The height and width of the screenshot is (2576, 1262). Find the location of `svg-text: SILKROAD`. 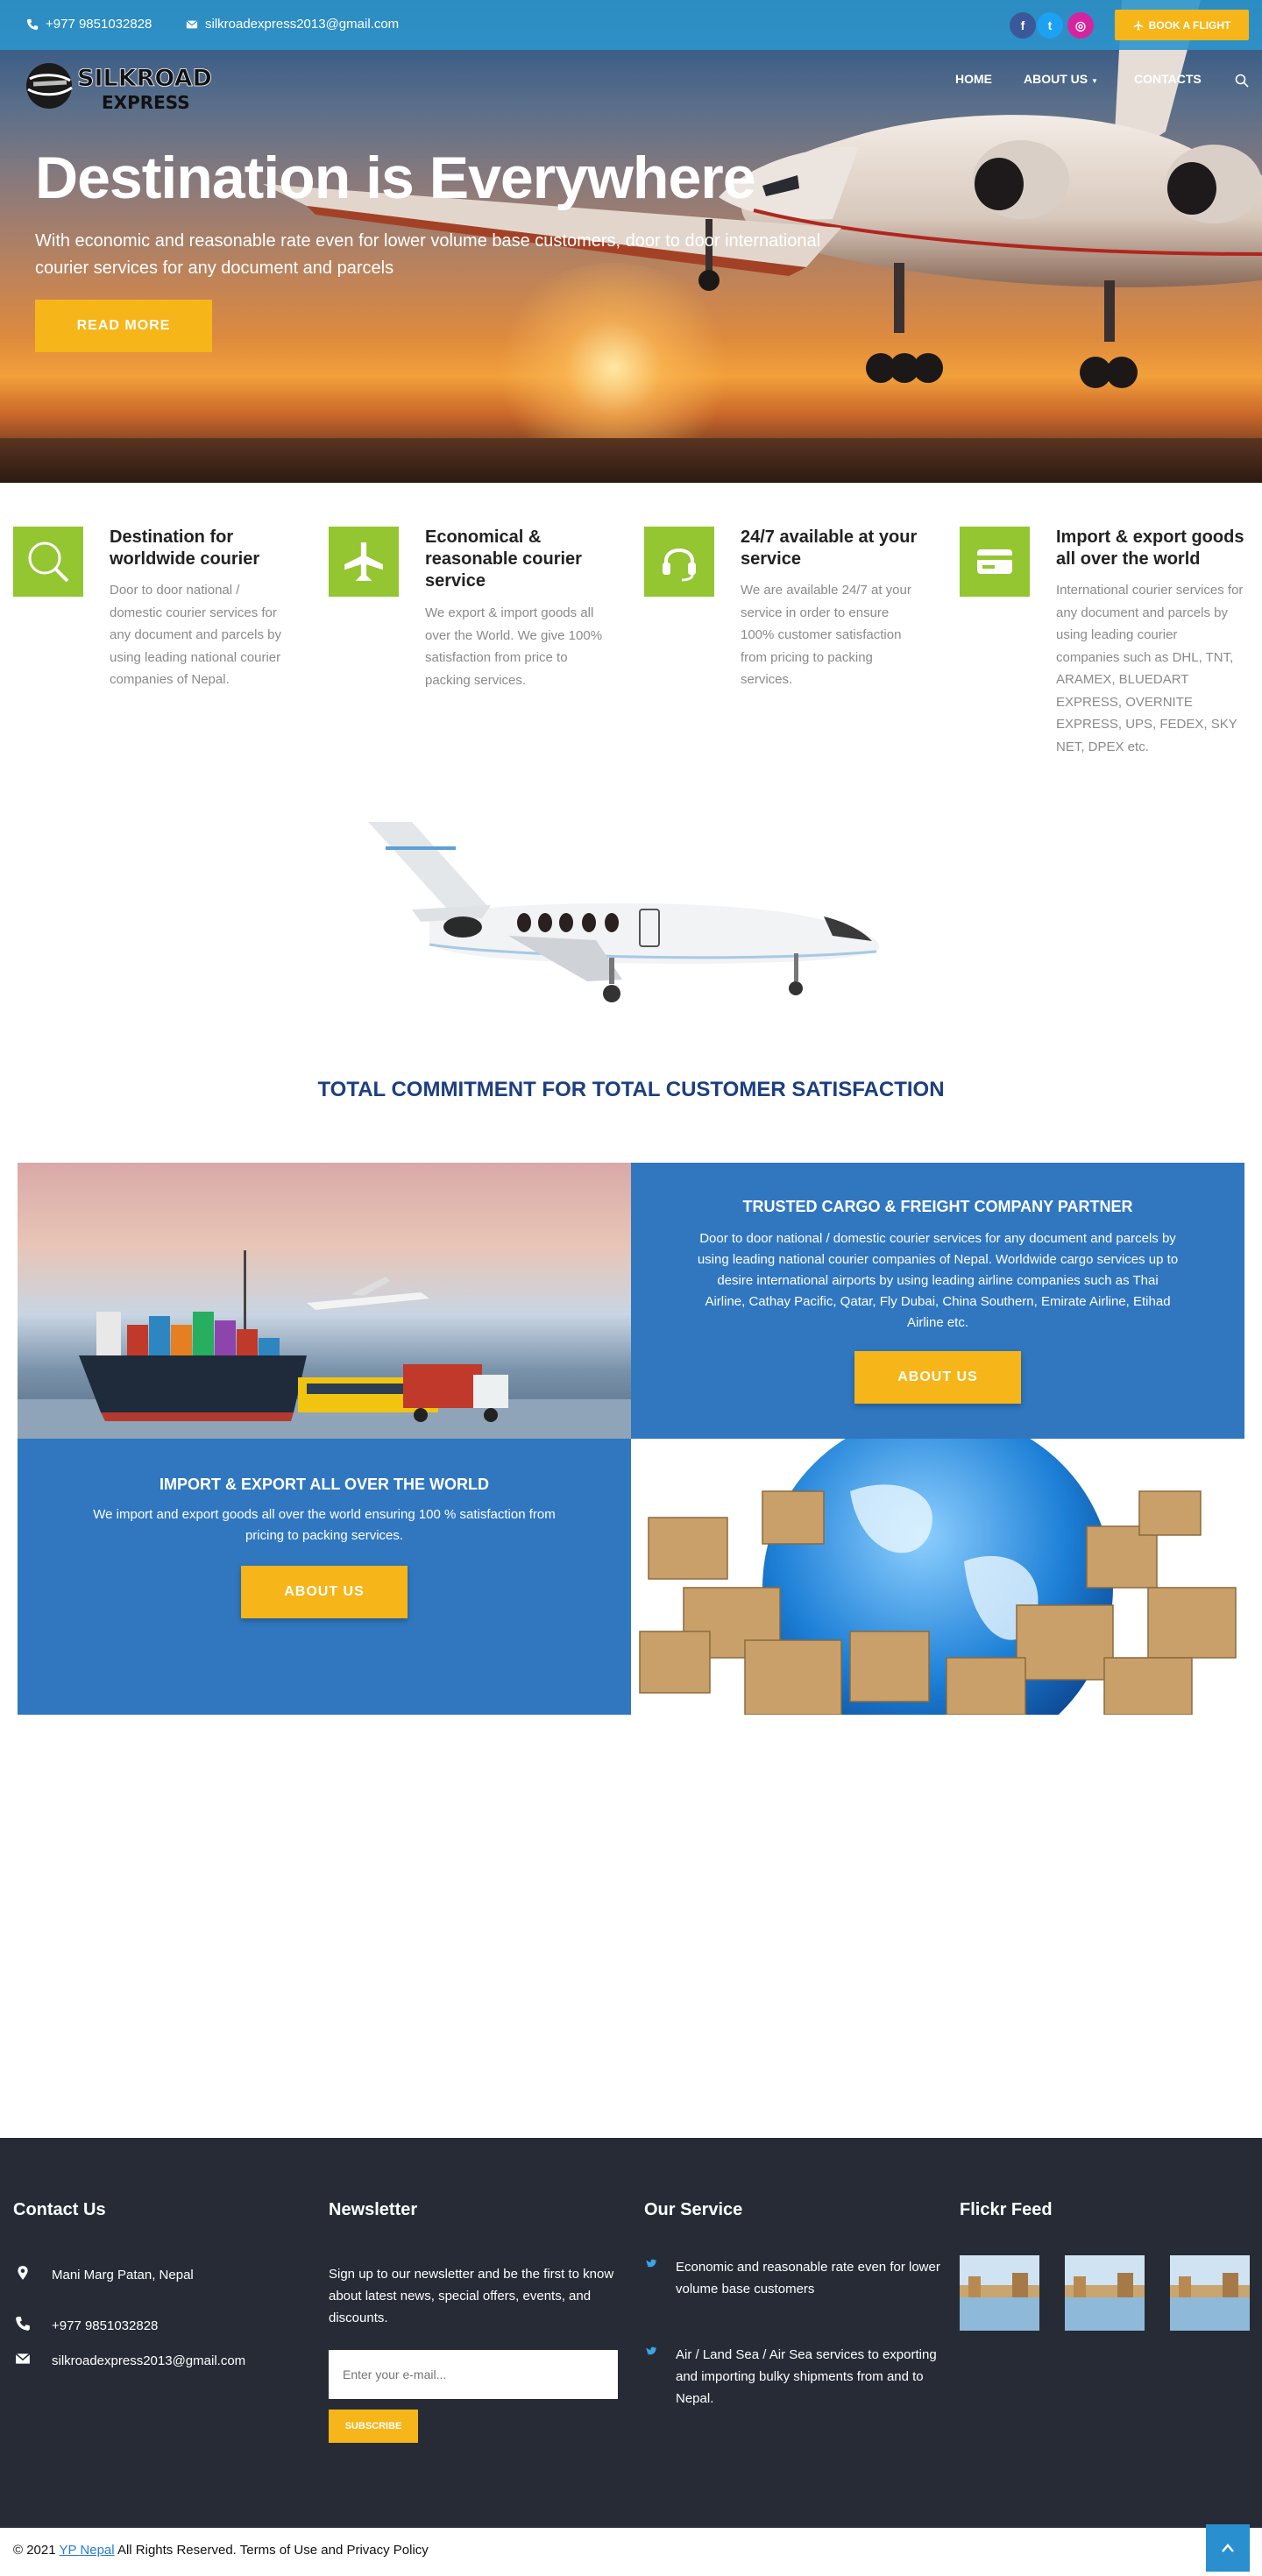

svg-text: SILKROAD is located at coordinates (144, 78).